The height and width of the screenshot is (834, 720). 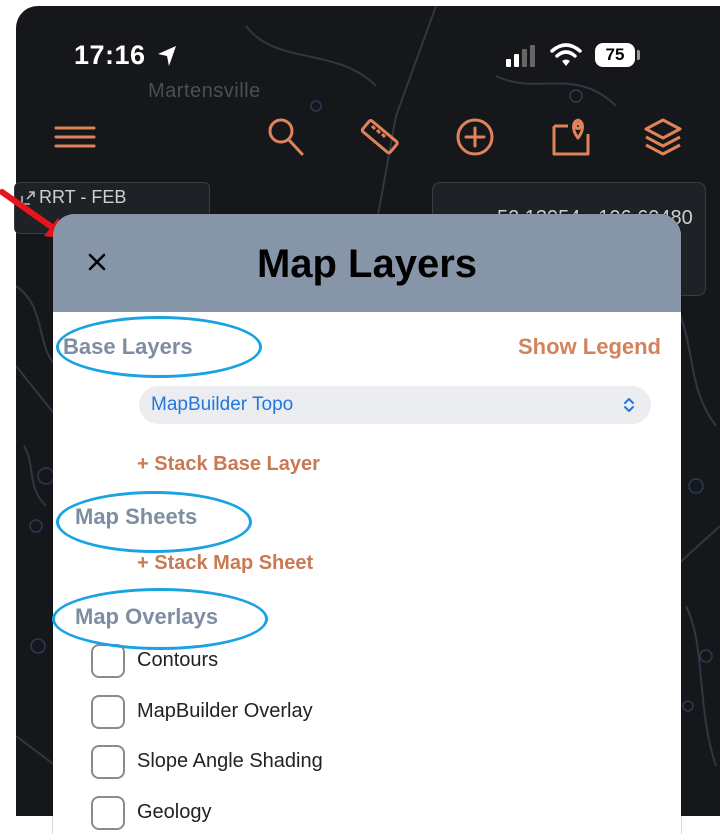 What do you see at coordinates (475, 137) in the screenshot?
I see `add-icon` at bounding box center [475, 137].